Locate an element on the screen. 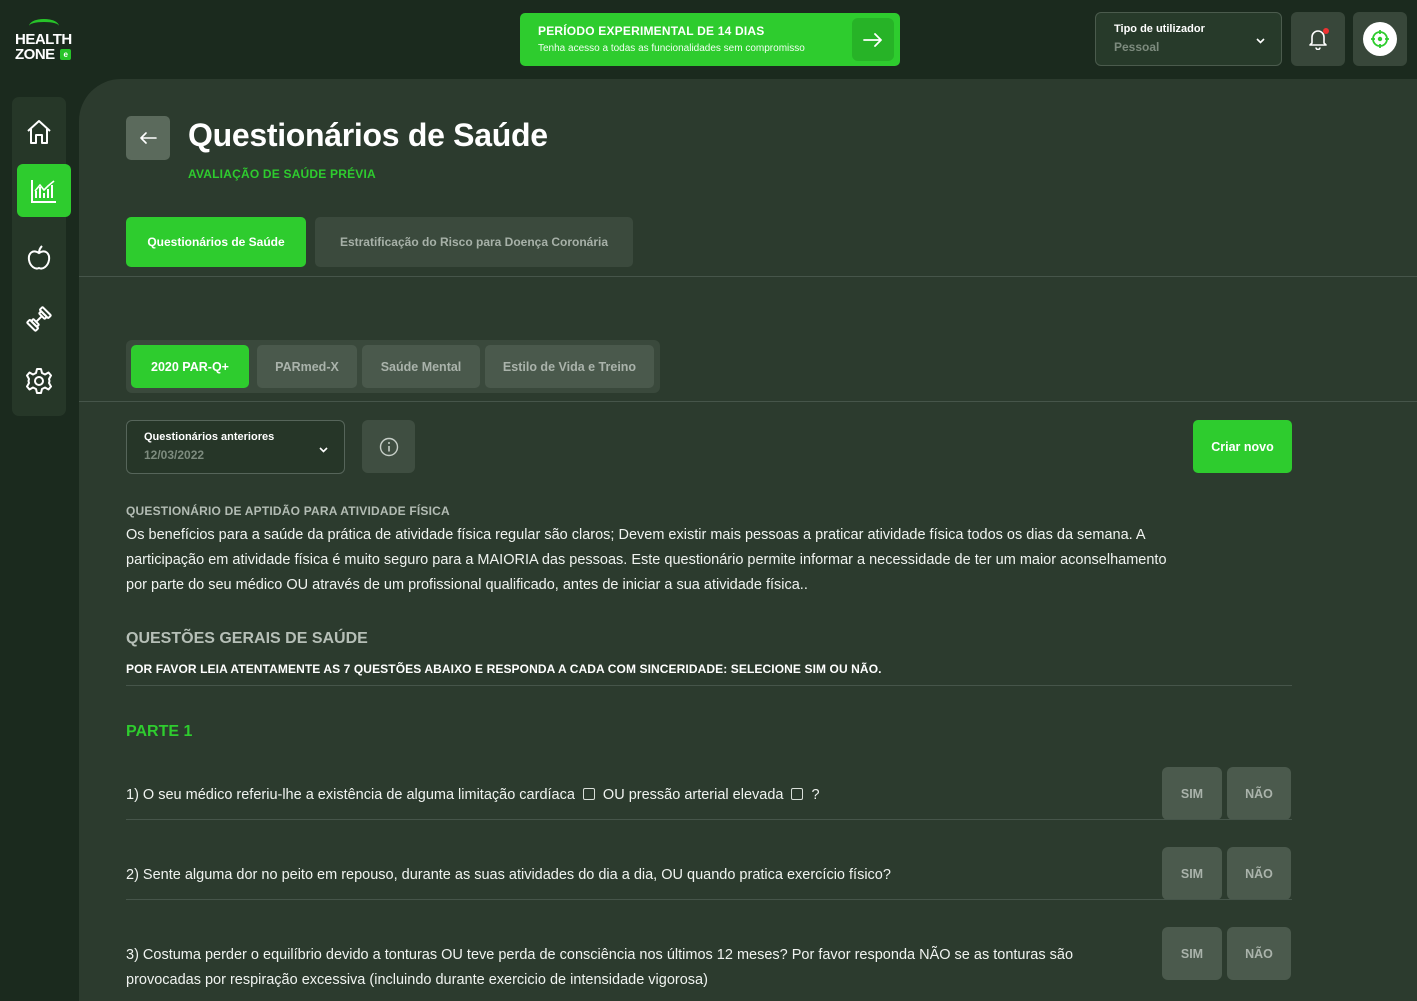 This screenshot has width=1417, height=1001. back-button is located at coordinates (148, 138).